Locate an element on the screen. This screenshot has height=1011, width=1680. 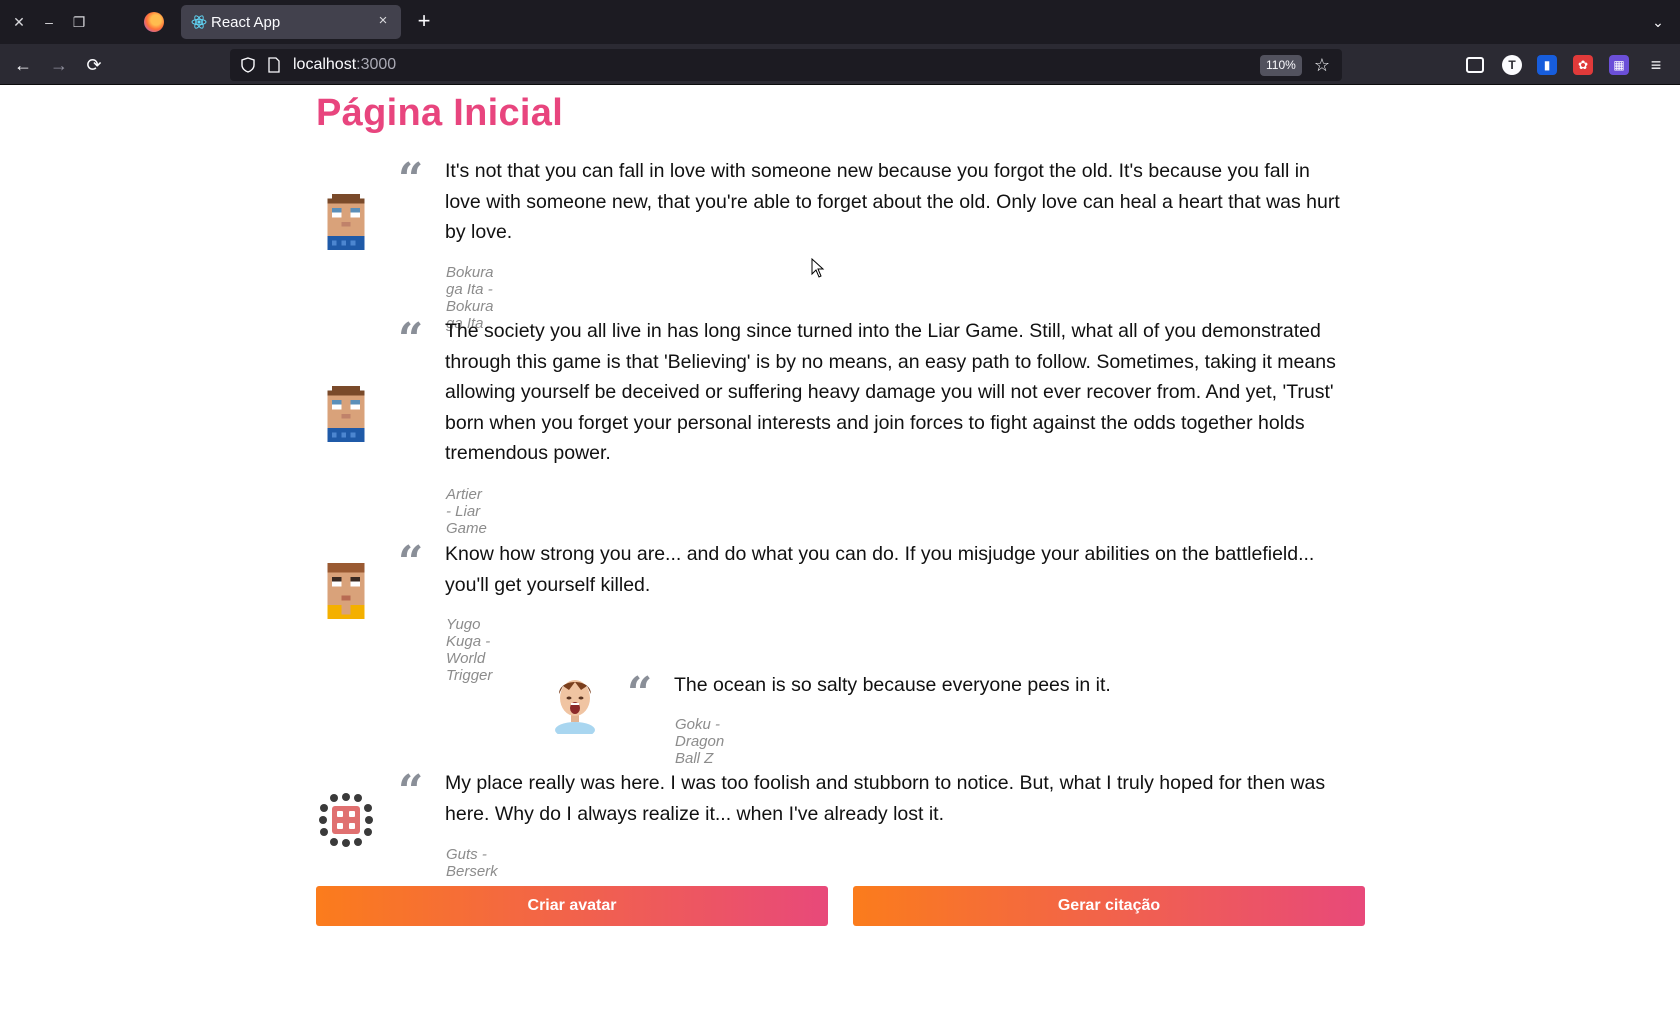
extension-t-icon: T is located at coordinates (1512, 65).